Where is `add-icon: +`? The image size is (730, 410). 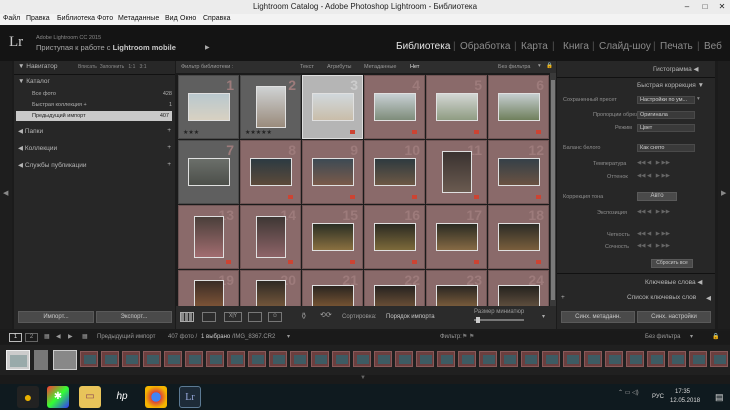
add-icon: + is located at coordinates (169, 130).